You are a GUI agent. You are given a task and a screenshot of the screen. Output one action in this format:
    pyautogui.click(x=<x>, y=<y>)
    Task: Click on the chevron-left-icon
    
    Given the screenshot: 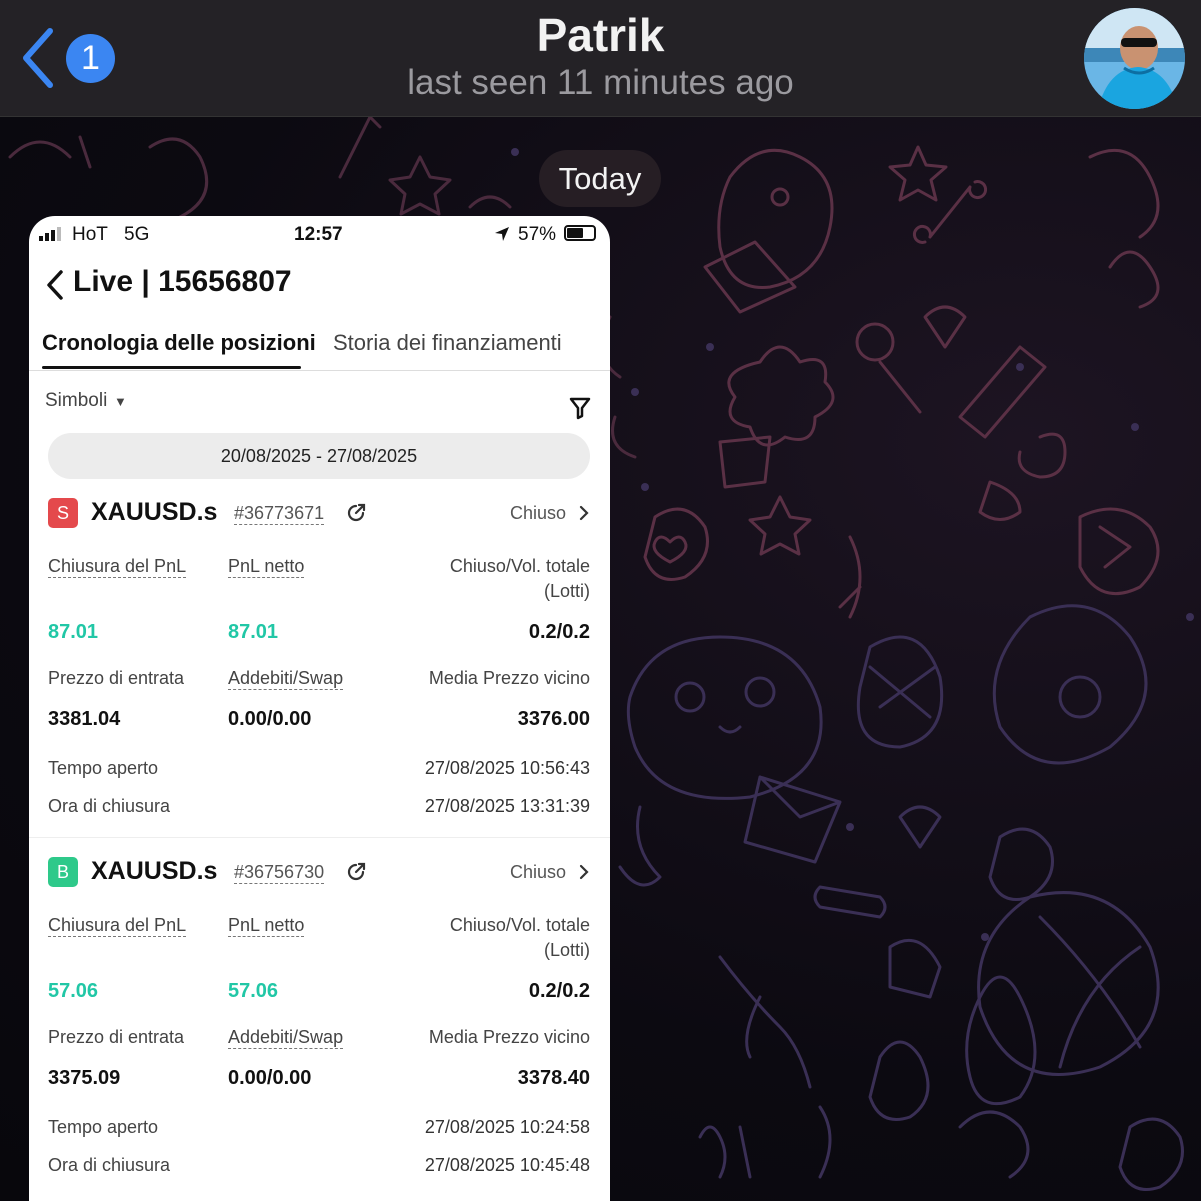 What is the action you would take?
    pyautogui.click(x=55, y=285)
    